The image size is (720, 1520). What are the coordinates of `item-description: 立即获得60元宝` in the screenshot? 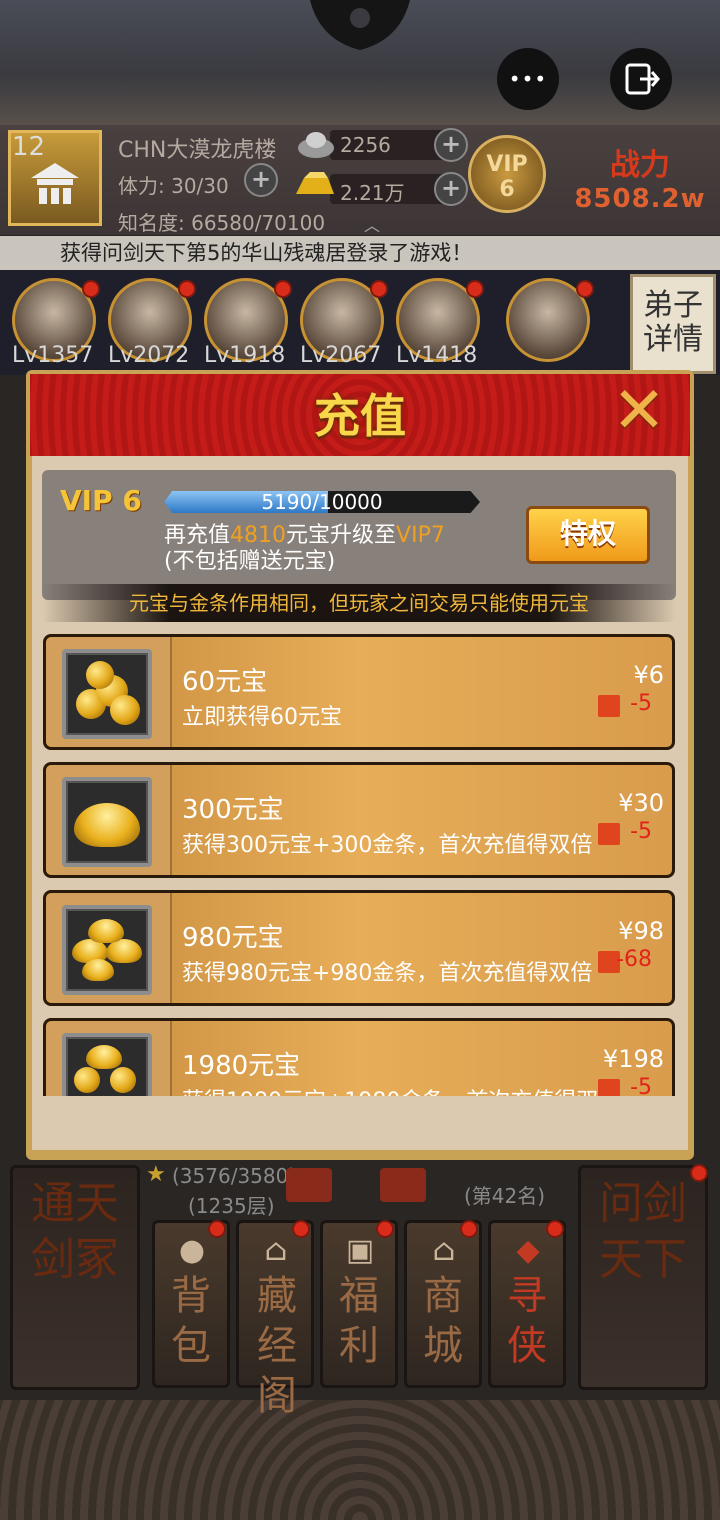 It's located at (262, 717).